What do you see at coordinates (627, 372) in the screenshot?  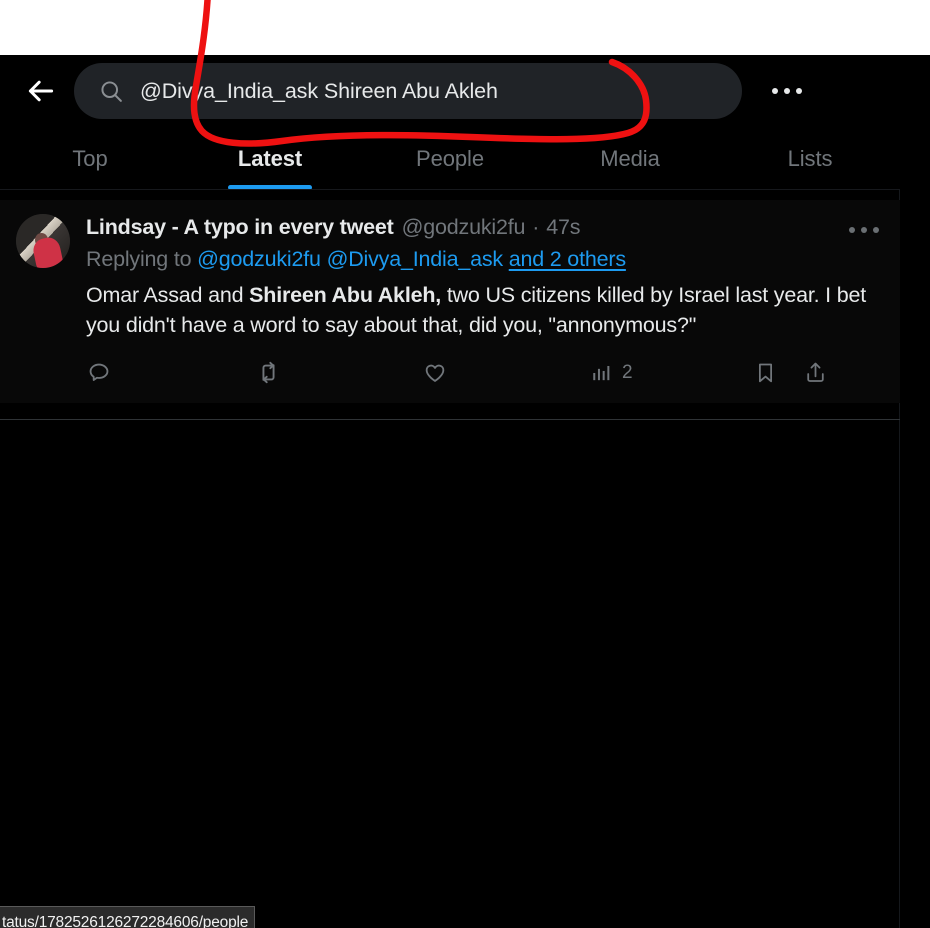 I see `views-count: 2` at bounding box center [627, 372].